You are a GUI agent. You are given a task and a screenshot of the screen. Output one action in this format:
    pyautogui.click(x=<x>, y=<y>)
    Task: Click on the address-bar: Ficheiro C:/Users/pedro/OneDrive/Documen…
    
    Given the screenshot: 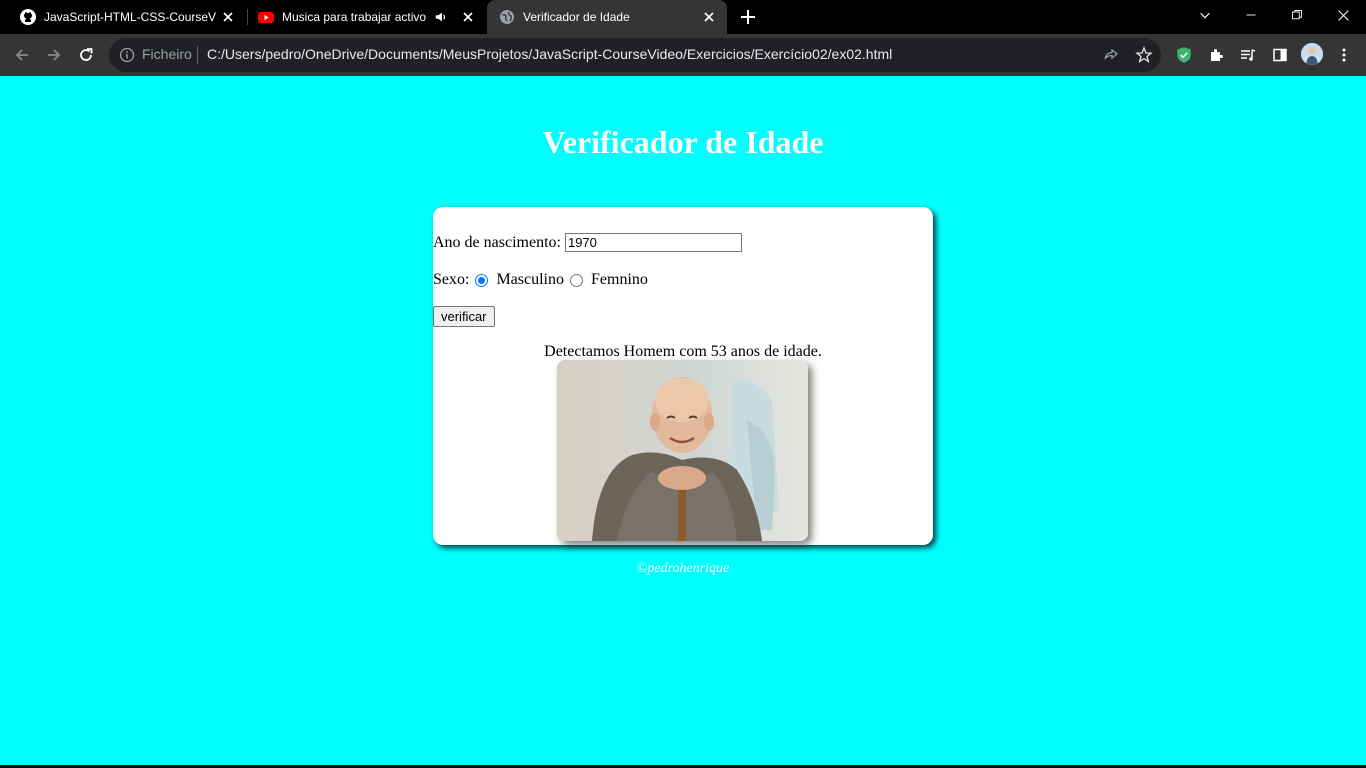 What is the action you would take?
    pyautogui.click(x=635, y=55)
    